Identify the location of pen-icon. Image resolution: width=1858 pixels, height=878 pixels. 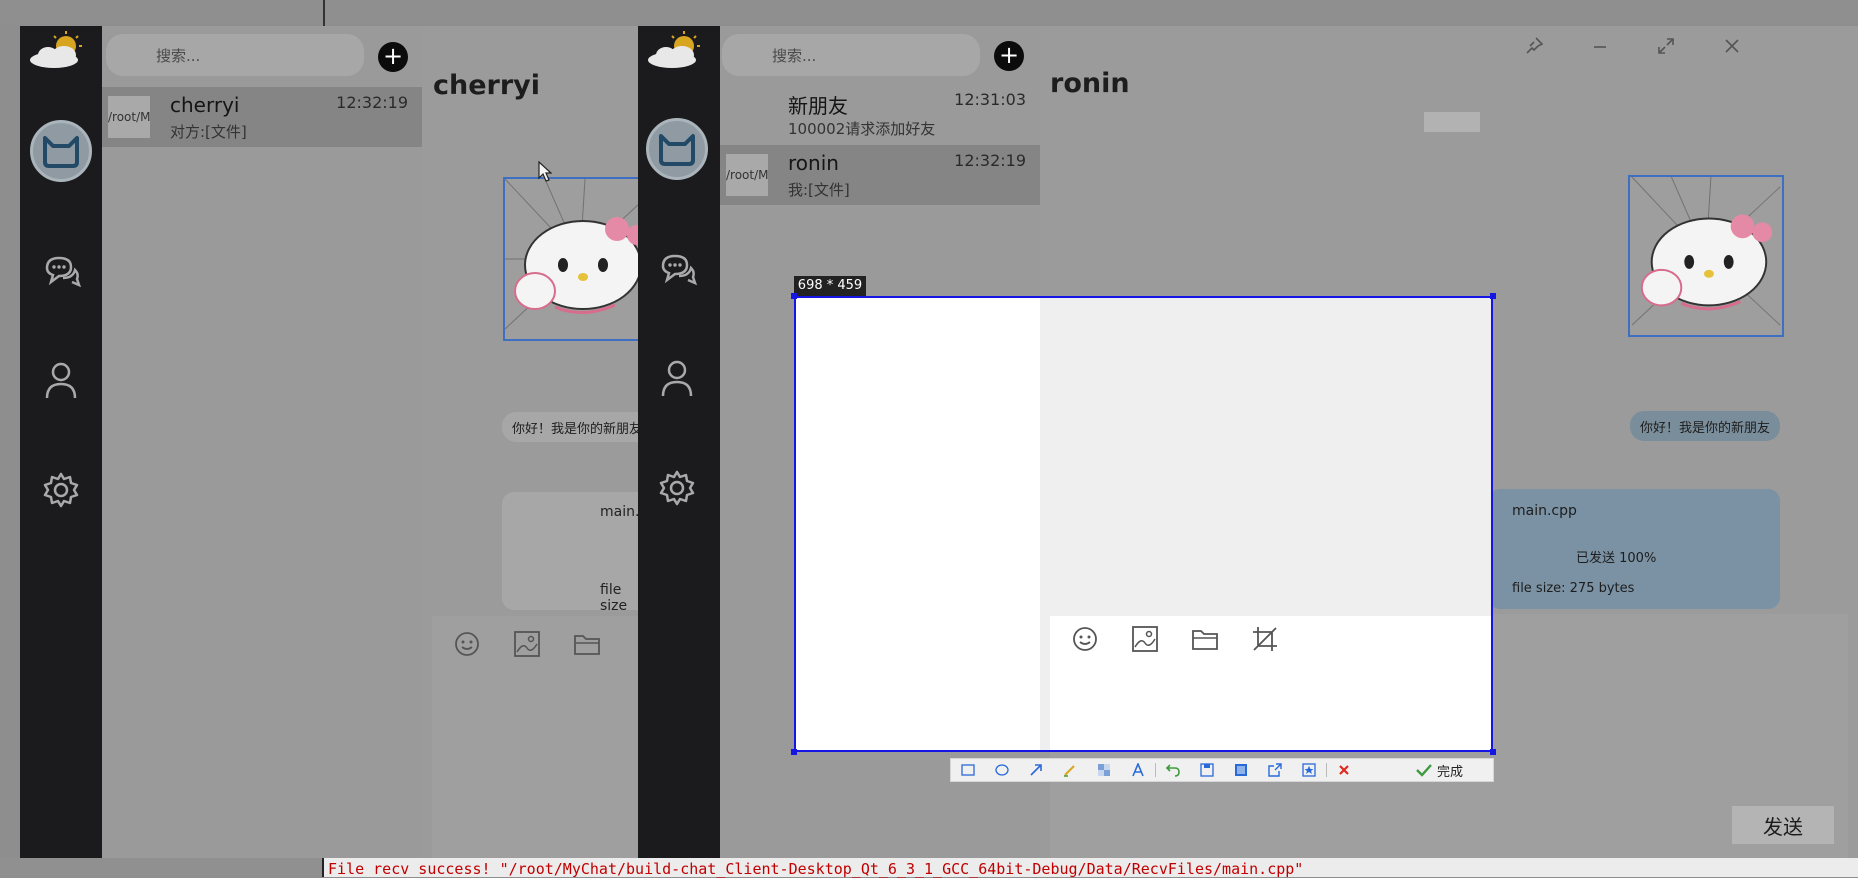
(1069, 771).